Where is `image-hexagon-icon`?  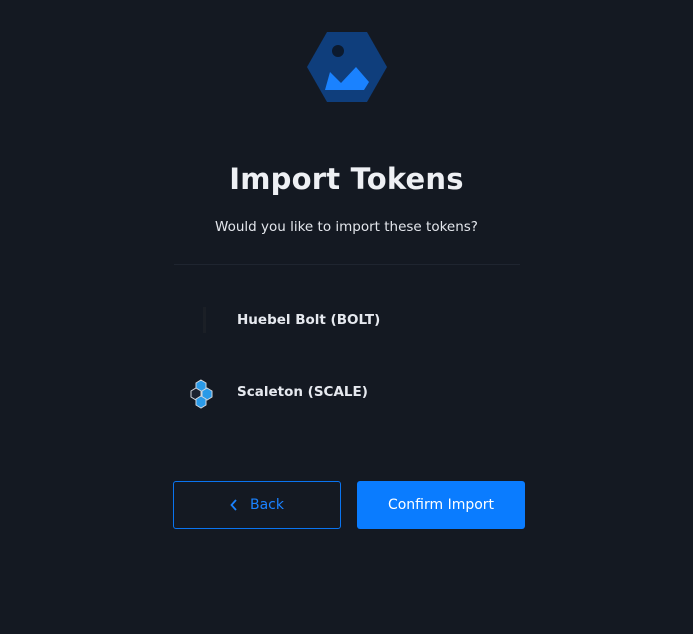 image-hexagon-icon is located at coordinates (347, 67).